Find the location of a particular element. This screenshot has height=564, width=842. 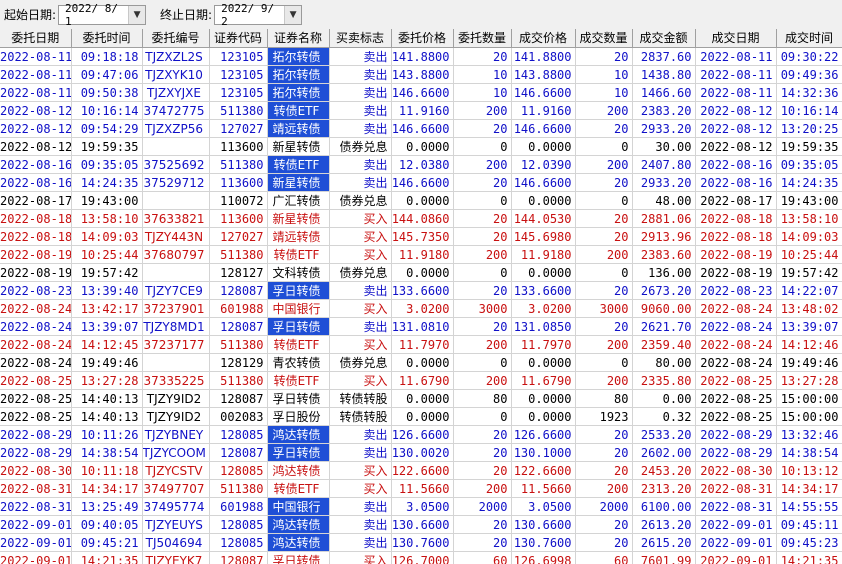

date-filter-bar: 起始日期: 2022/ 8/ 1 ▼ 终止日期: 2022/ 9/ 2 ▼ is located at coordinates (421, 14).